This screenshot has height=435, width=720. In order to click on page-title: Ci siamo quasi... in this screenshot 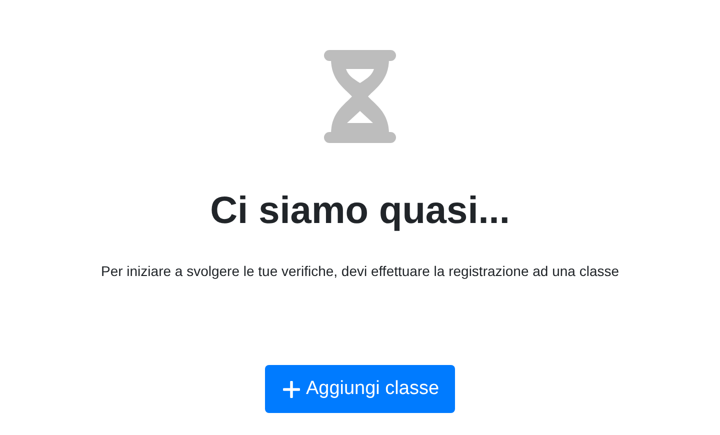, I will do `click(360, 211)`.